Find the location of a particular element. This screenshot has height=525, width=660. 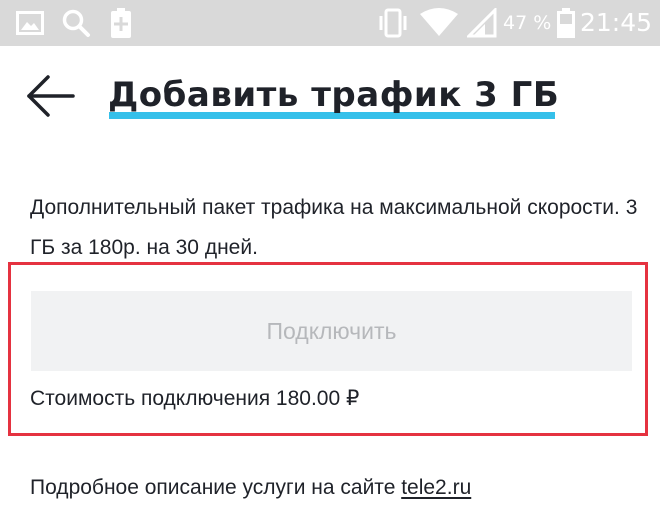

page-title-block: Добавить трафик 3 ГБ is located at coordinates (334, 95).